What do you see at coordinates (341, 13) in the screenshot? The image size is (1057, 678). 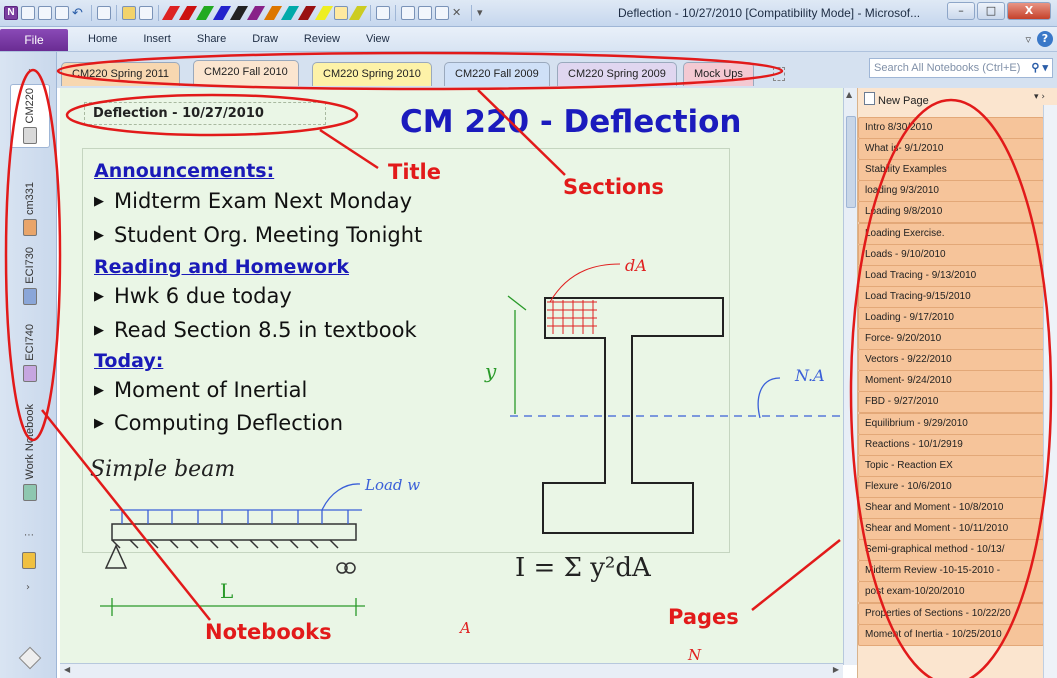 I see `eraser-icon` at bounding box center [341, 13].